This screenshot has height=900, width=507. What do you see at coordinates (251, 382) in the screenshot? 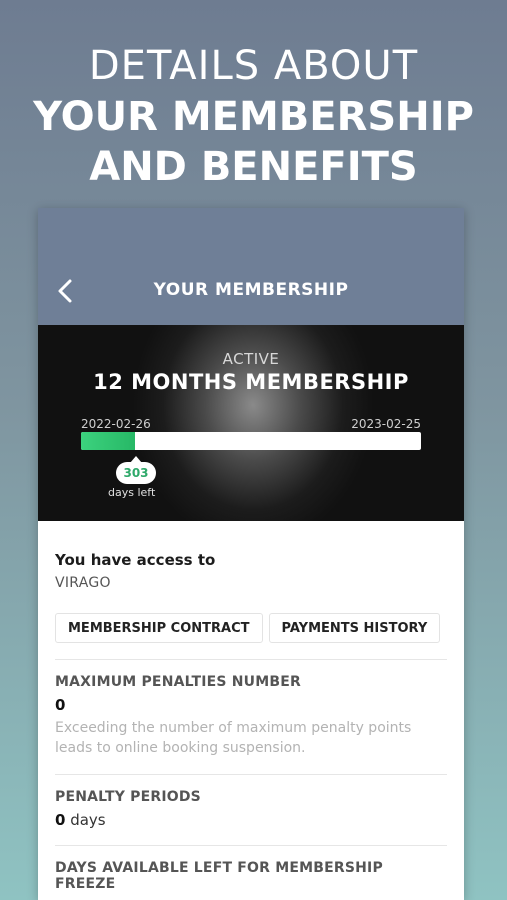
I see `membership-plan-name: 12 MONTHS MEMBERSHIP` at bounding box center [251, 382].